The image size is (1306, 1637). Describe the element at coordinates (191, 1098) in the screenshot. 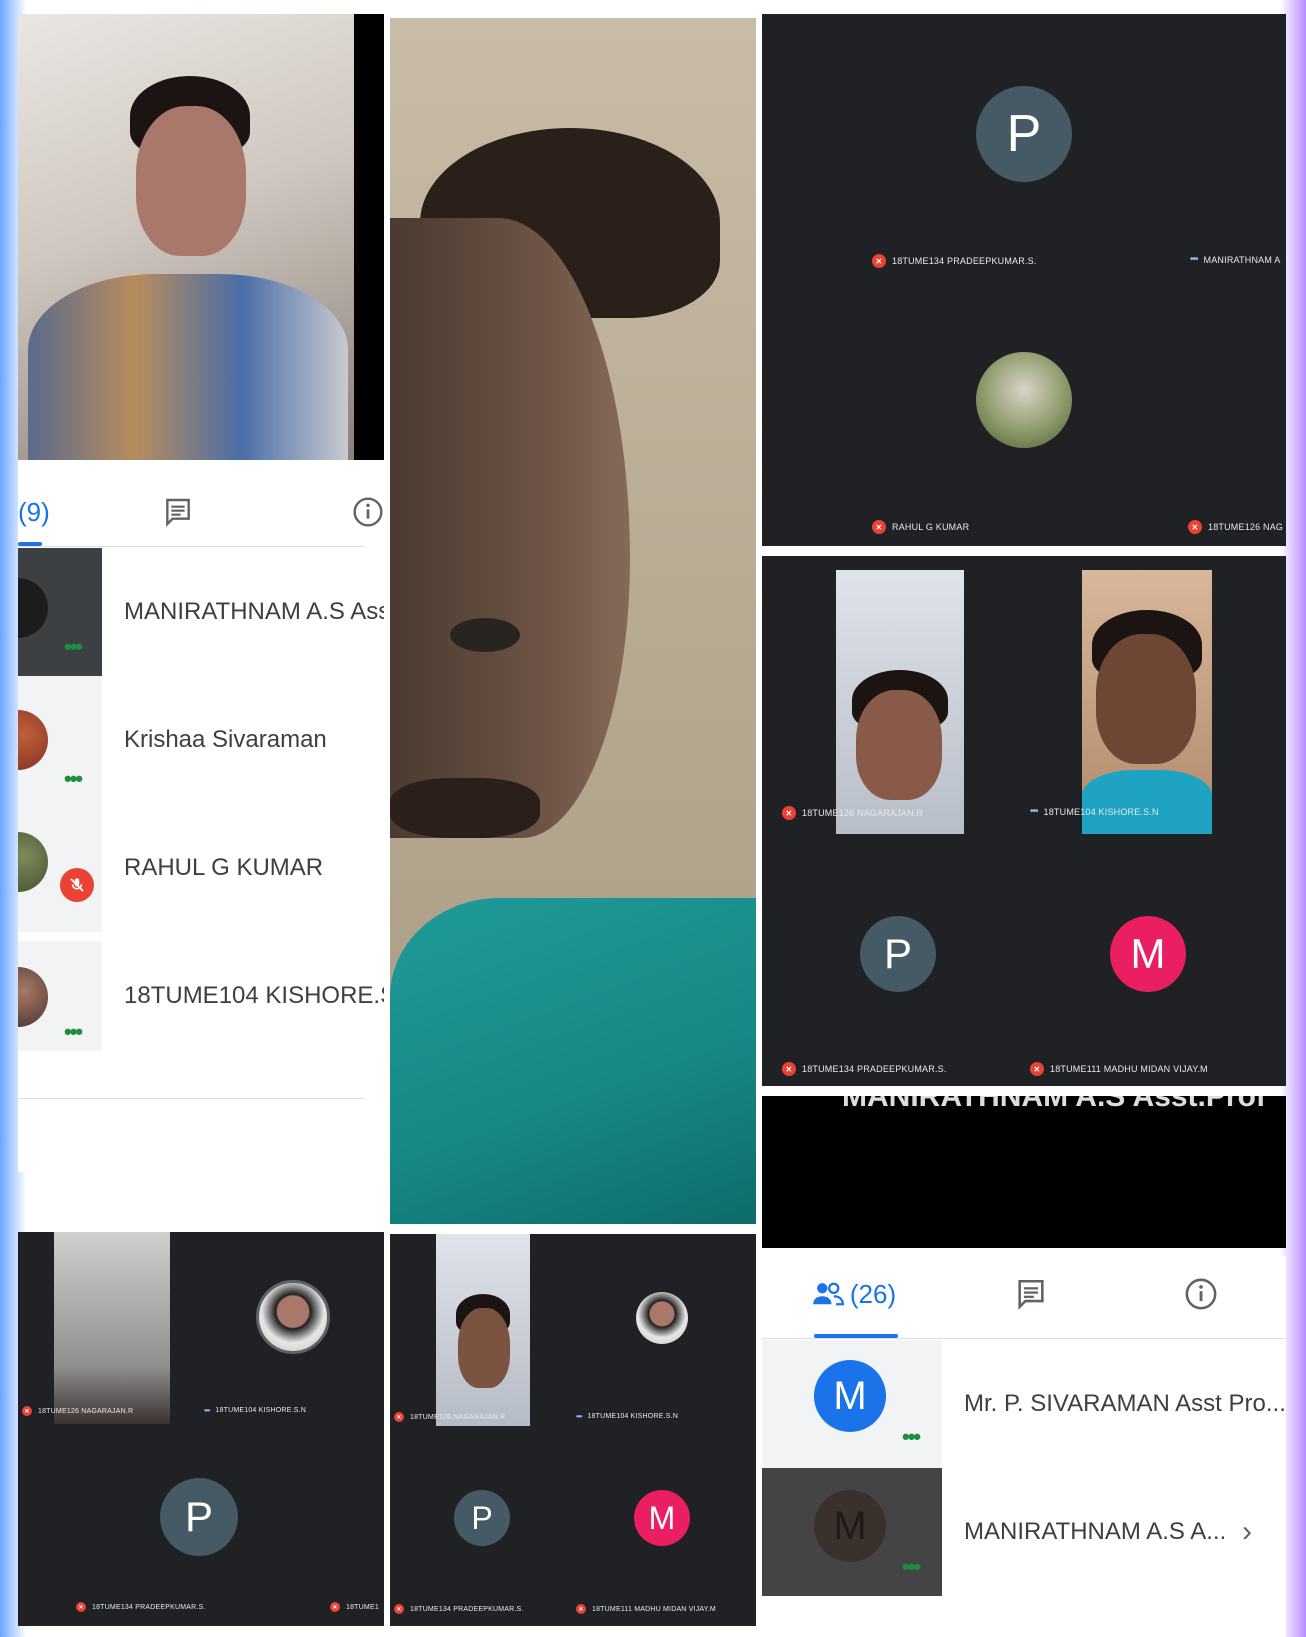

I see `list-divider` at that location.